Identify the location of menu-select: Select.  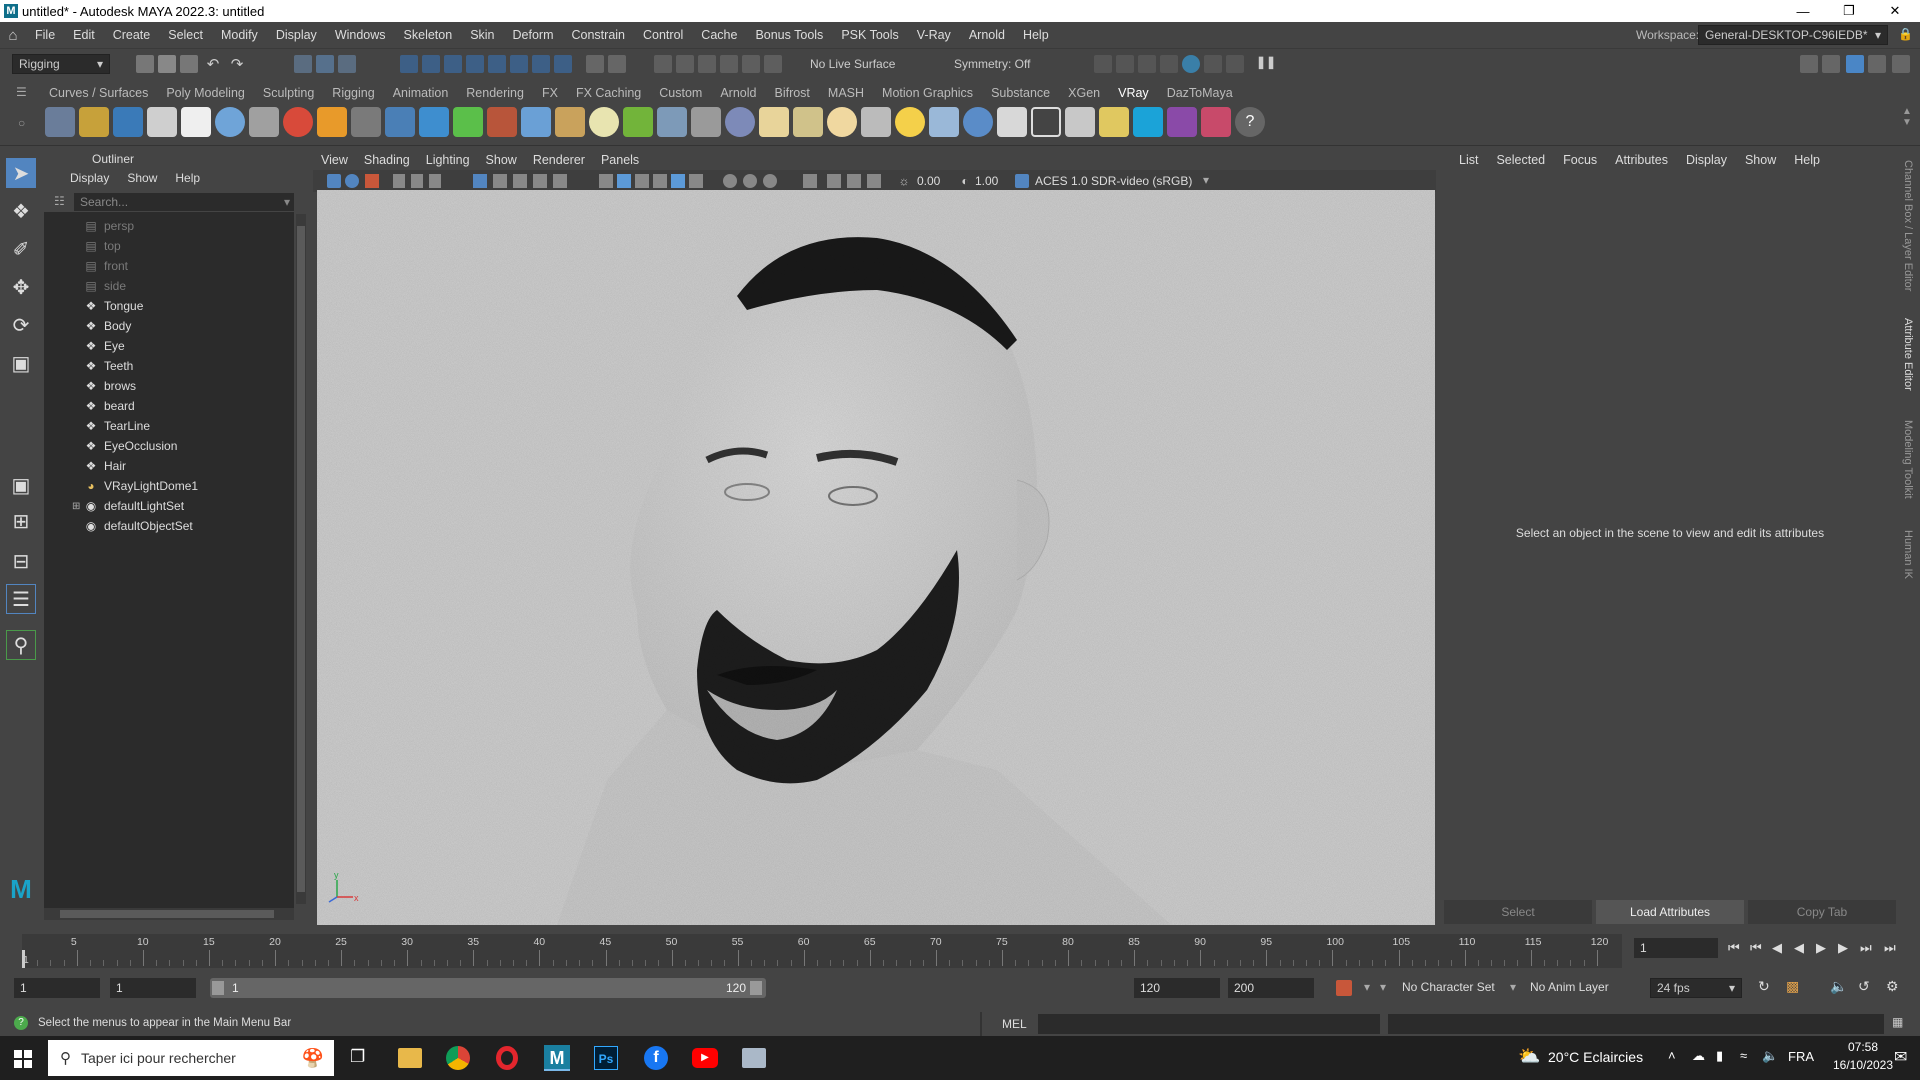
(185, 35).